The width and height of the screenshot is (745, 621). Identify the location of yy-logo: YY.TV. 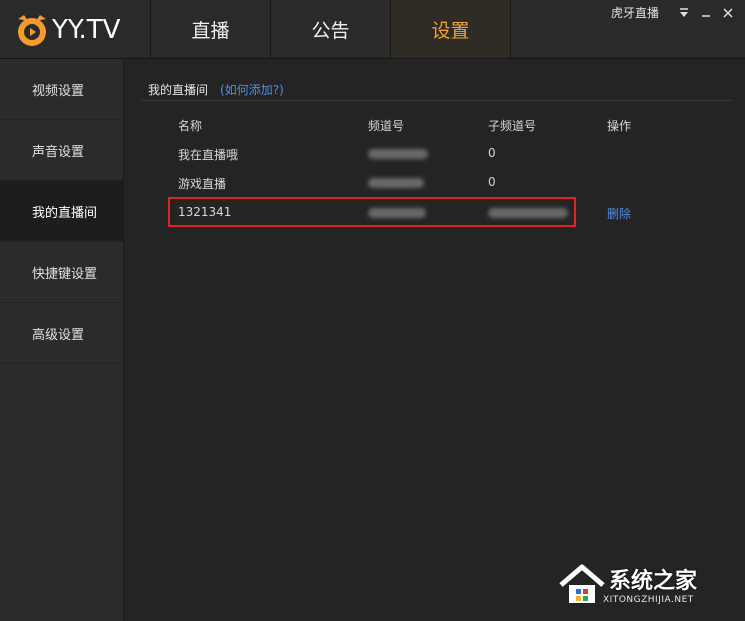
(67, 30).